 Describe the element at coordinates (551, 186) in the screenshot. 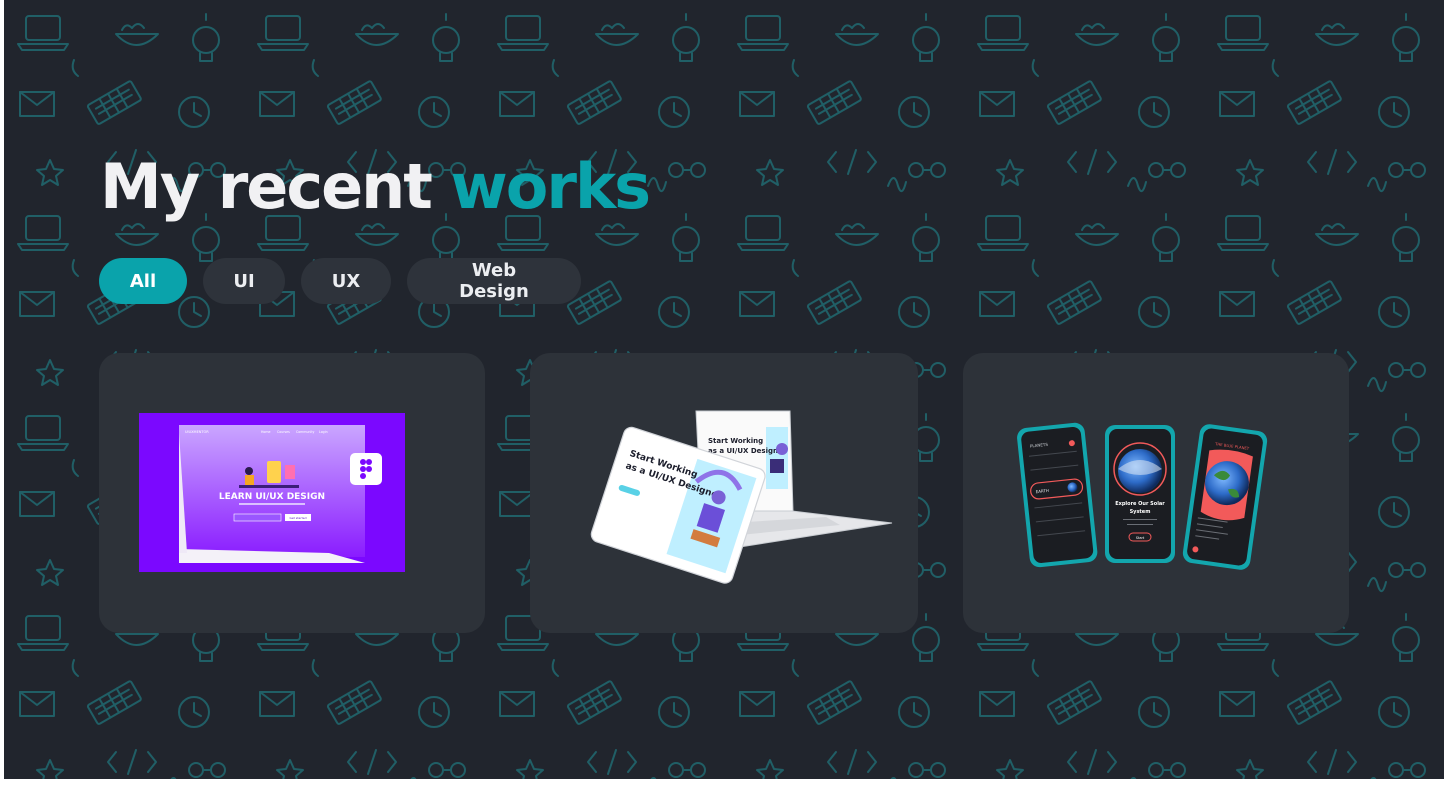

I see `title-accent: works` at that location.